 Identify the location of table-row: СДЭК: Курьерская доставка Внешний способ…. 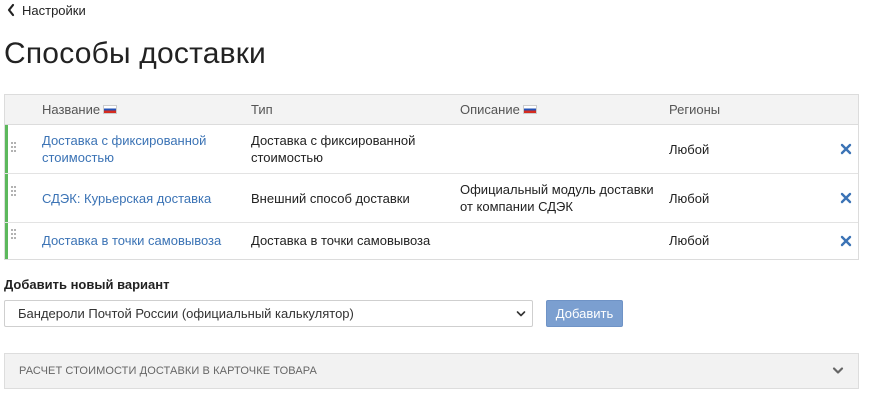
(431, 198).